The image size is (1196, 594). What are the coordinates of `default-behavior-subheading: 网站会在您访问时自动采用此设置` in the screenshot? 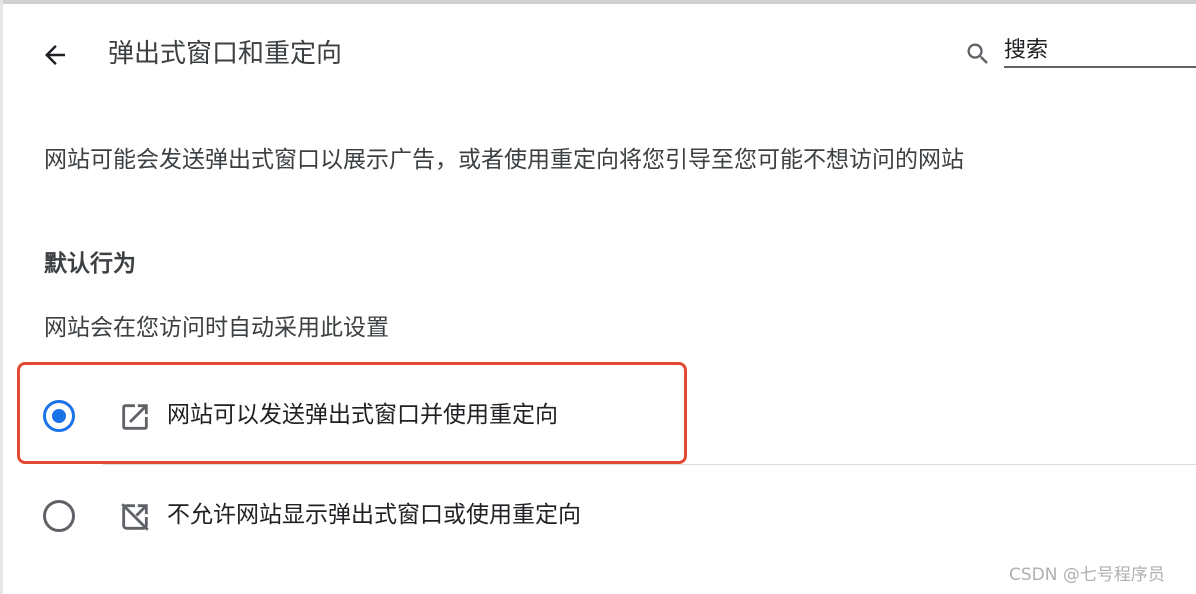 It's located at (216, 328).